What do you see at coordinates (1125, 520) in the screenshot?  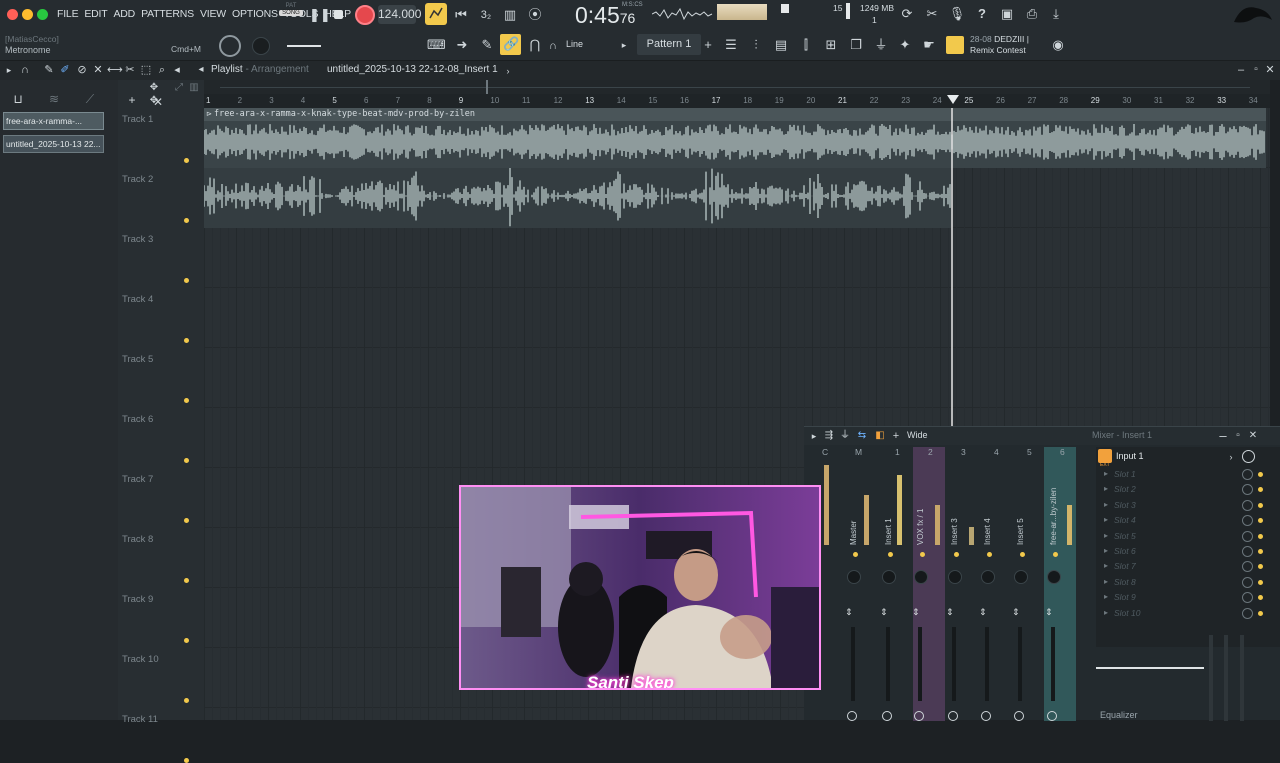 I see `mixer-effect-slot: Slot 4` at bounding box center [1125, 520].